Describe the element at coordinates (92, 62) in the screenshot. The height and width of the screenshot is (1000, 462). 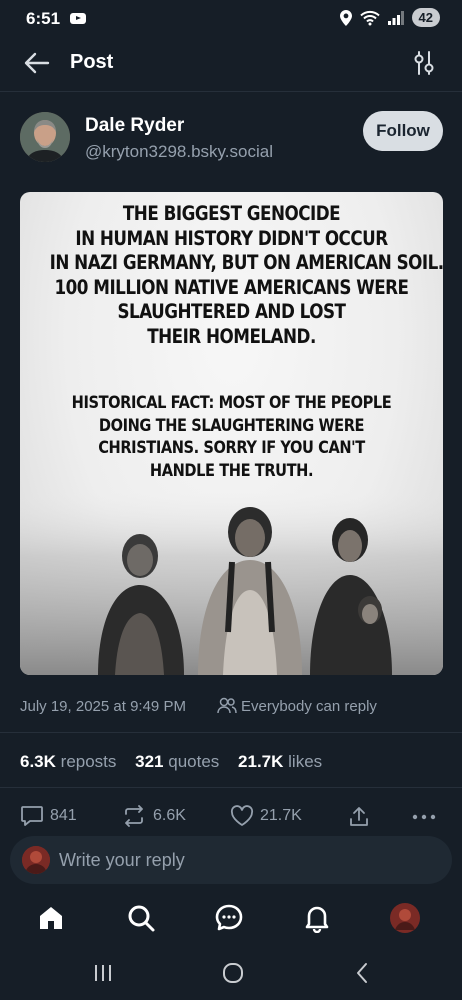
I see `page-title: Post` at that location.